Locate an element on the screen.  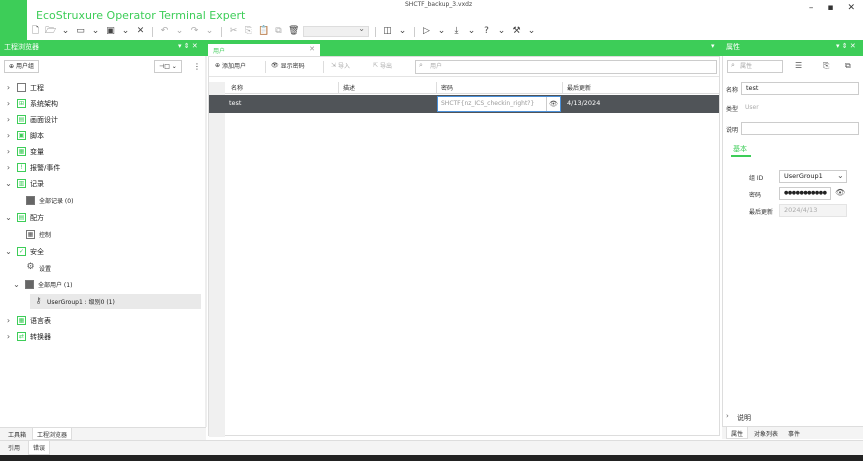
tree-item-screen-design: › ▤ 画面设计 is located at coordinates (31, 119).